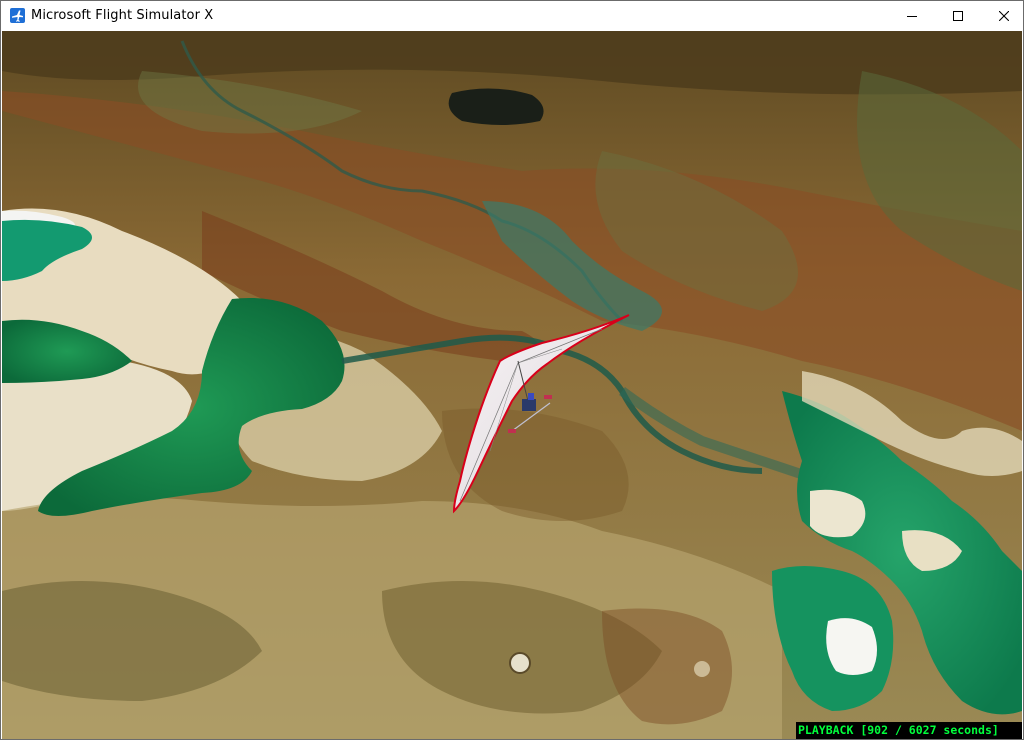 The height and width of the screenshot is (740, 1024). I want to click on window-title: Microsoft Flight Simulator X, so click(122, 15).